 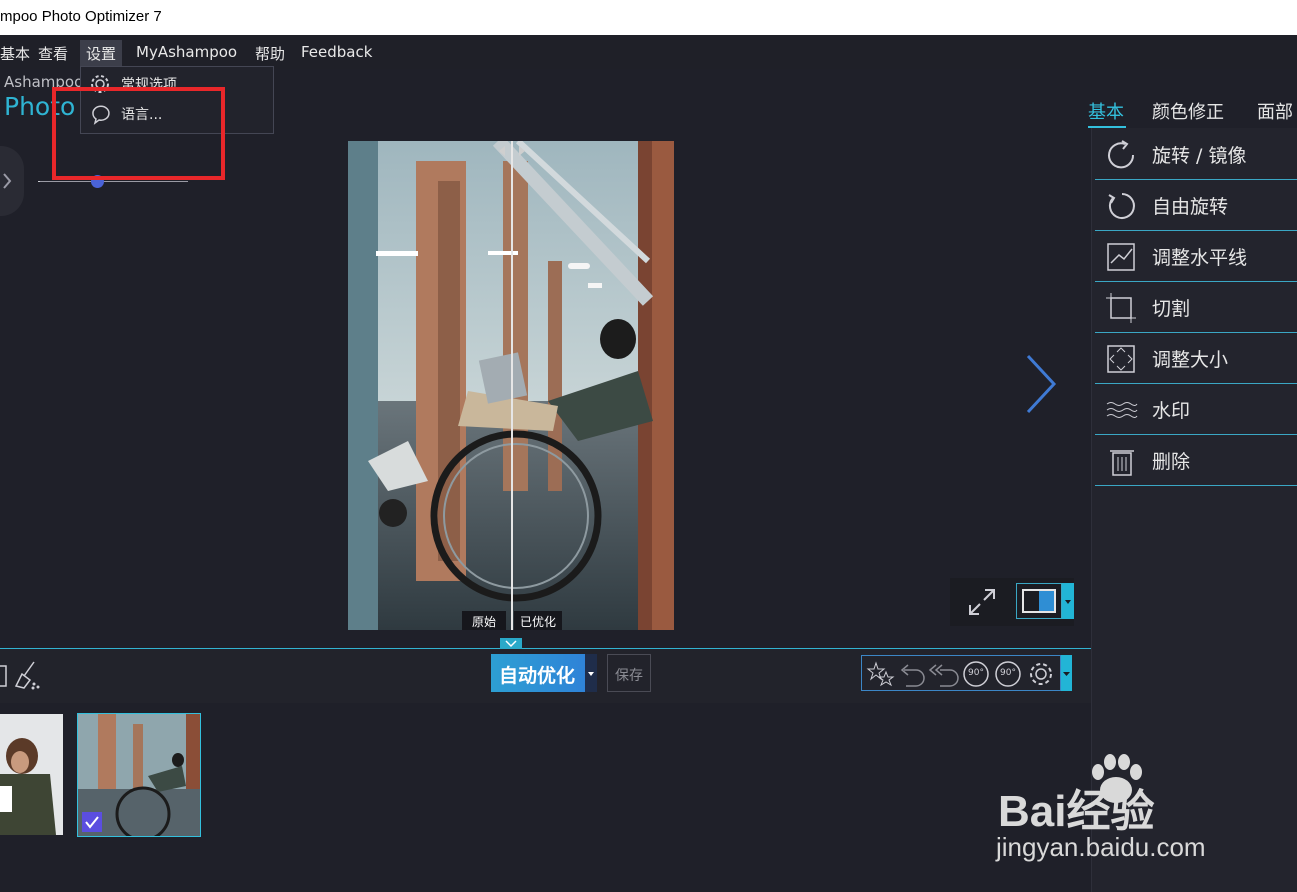 What do you see at coordinates (912, 674) in the screenshot?
I see `undo-icon` at bounding box center [912, 674].